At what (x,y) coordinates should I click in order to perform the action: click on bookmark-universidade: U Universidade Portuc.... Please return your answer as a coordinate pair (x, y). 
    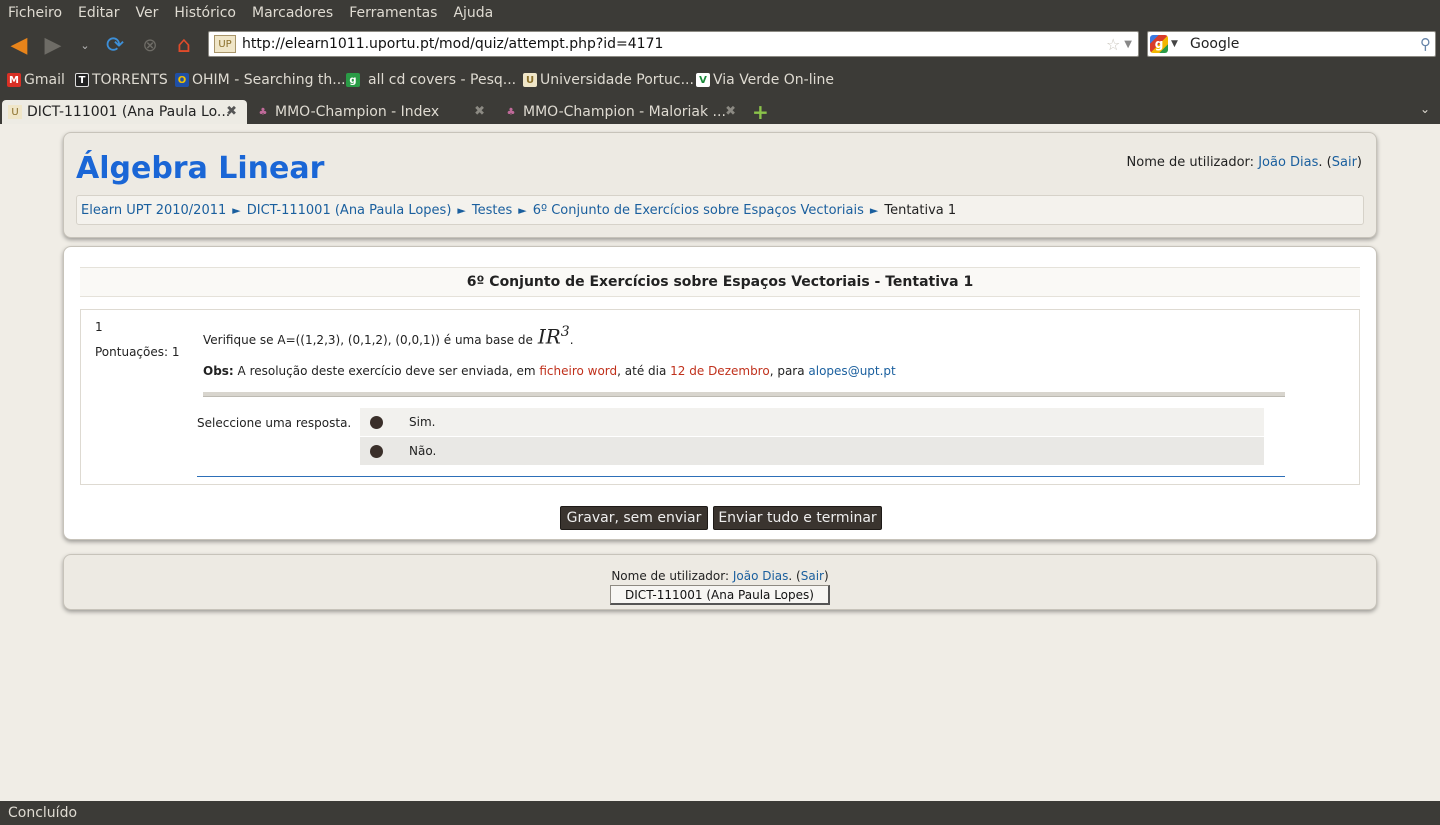
    Looking at the image, I should click on (608, 80).